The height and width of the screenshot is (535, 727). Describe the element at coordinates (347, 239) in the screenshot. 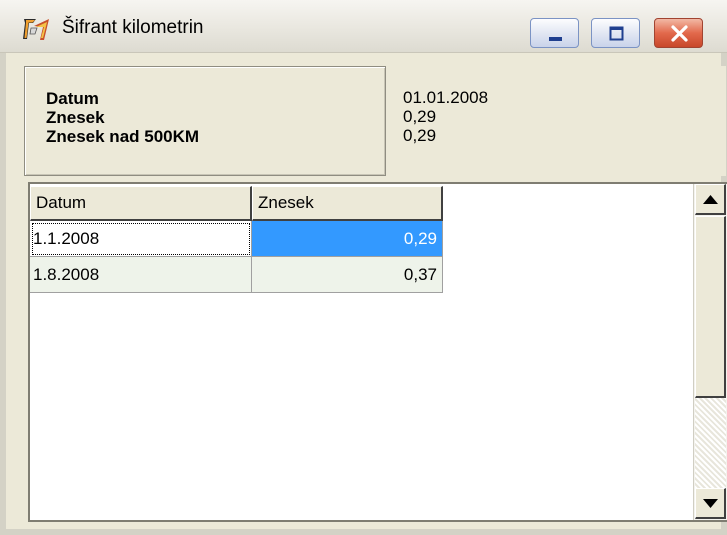

I see `cell-znesek: 0,29` at that location.